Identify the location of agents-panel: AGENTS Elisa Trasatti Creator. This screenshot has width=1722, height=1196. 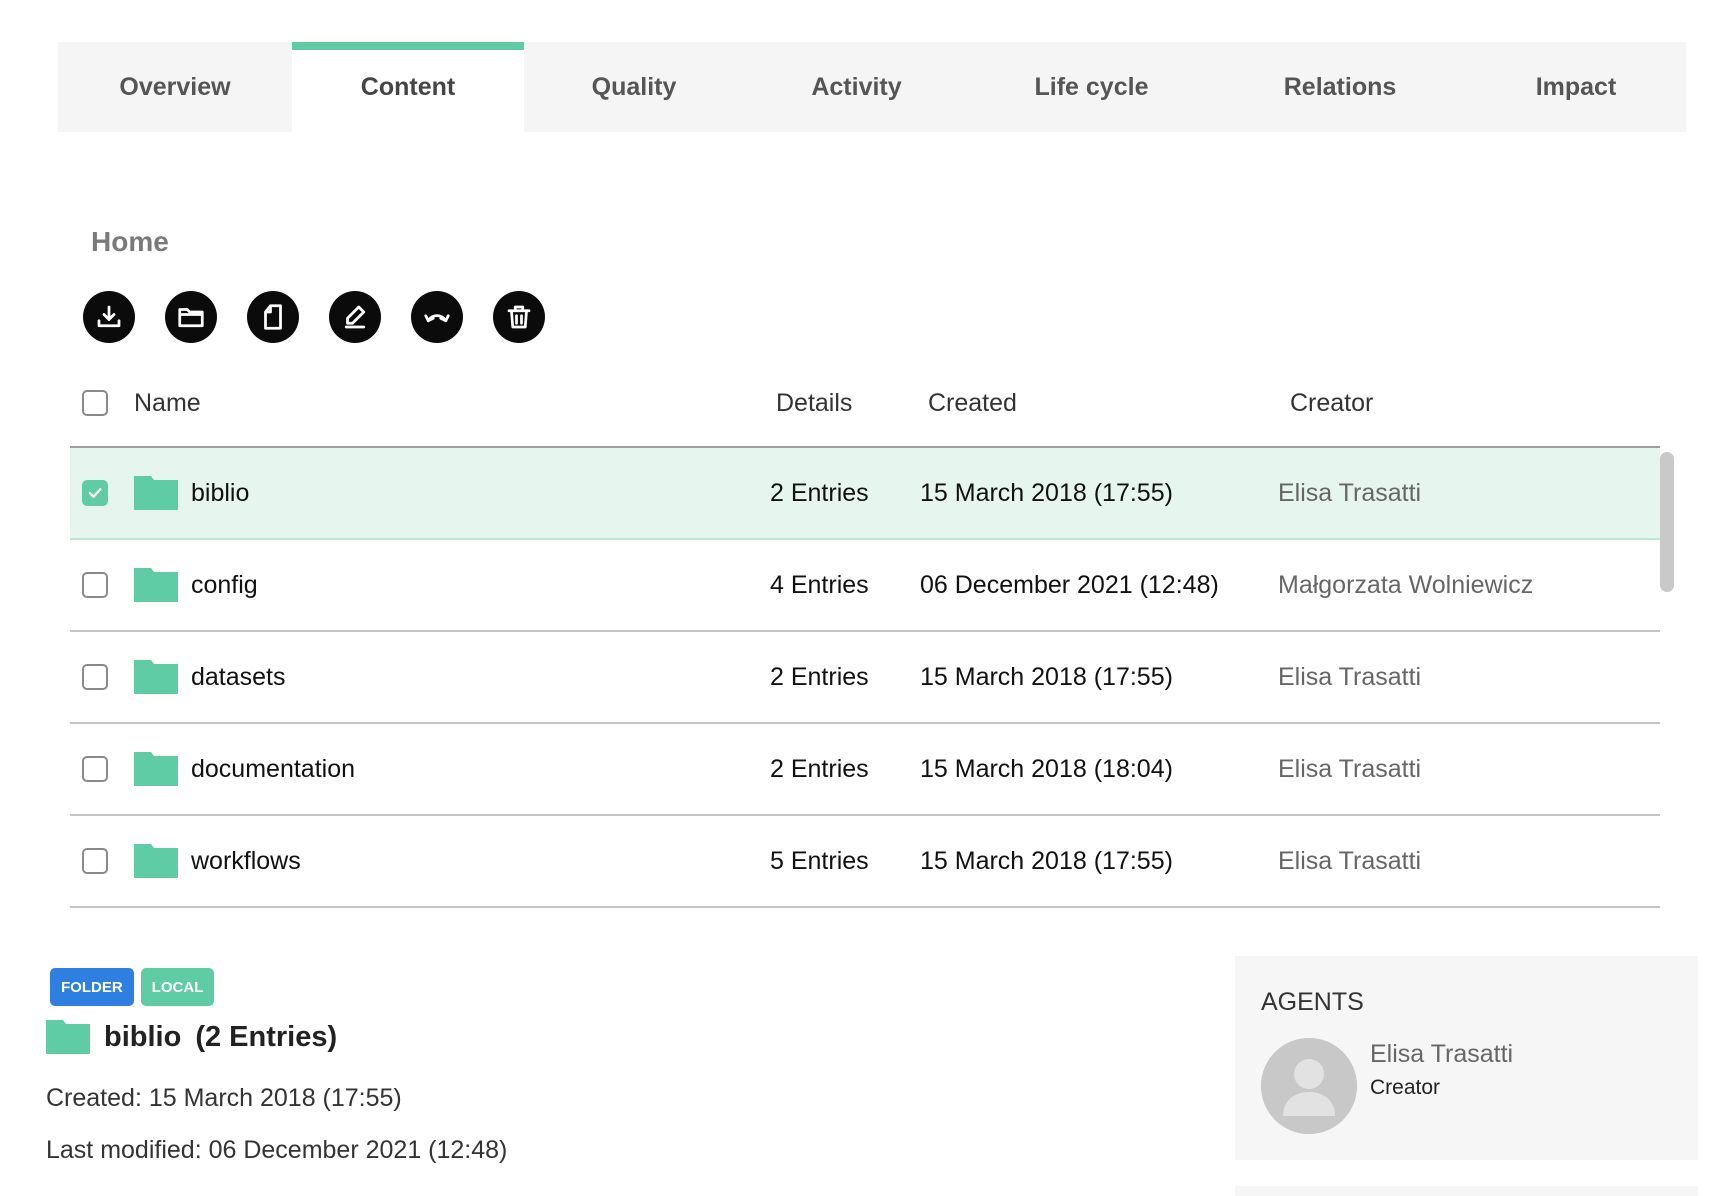
(1466, 1058).